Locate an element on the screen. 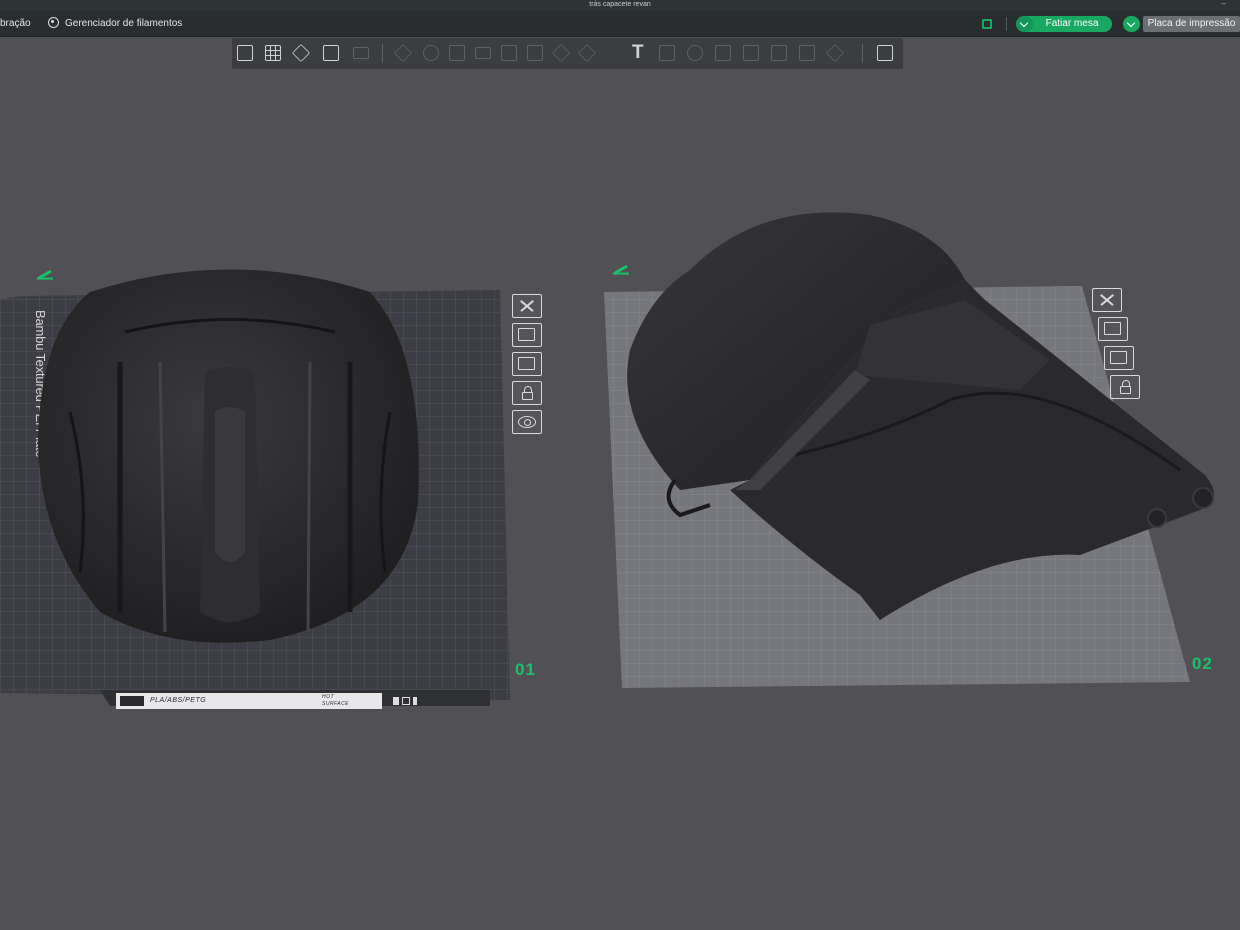  assembly-icon is located at coordinates (723, 53).